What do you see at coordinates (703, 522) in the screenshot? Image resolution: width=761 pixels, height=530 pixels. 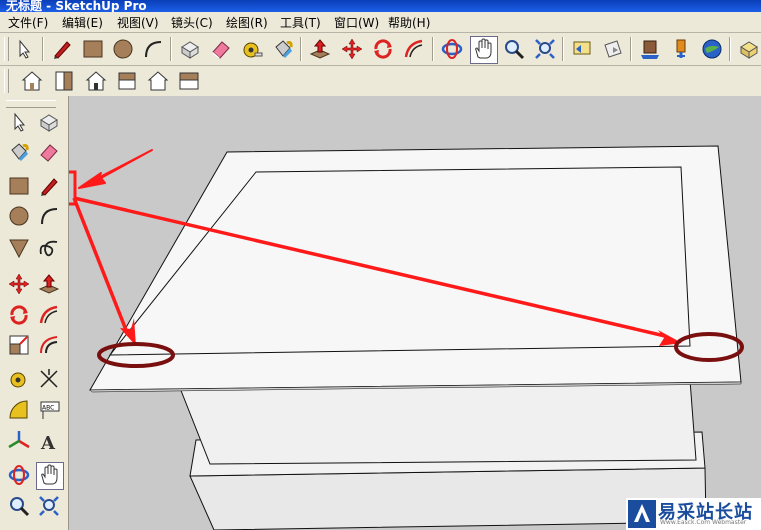 I see `watermark-url: Www.Easck.Com Webmaster` at bounding box center [703, 522].